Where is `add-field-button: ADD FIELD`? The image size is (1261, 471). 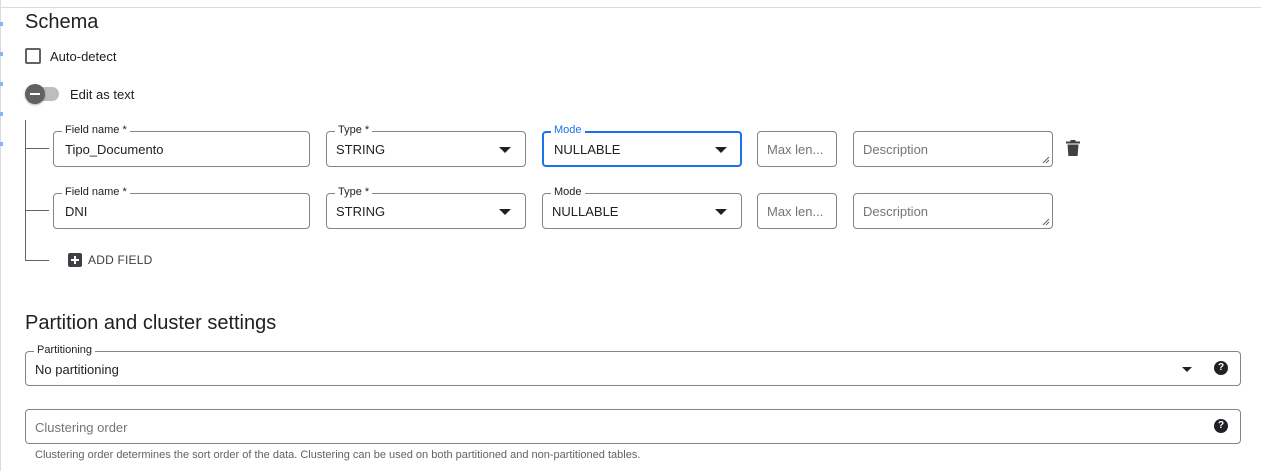 add-field-button: ADD FIELD is located at coordinates (110, 260).